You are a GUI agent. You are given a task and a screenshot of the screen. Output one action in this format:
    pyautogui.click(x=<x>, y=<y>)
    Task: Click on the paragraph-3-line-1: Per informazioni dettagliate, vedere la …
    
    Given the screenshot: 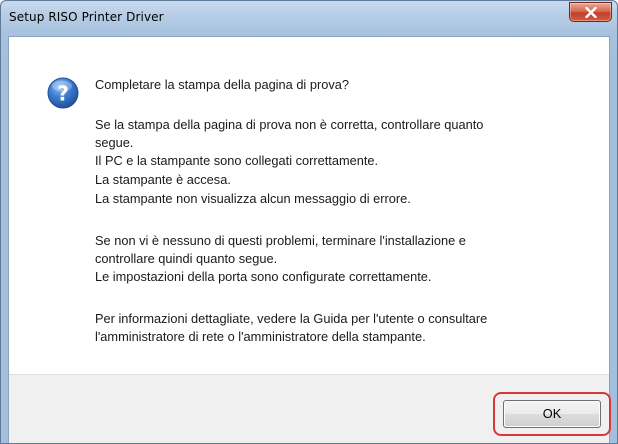 What is the action you would take?
    pyautogui.click(x=291, y=318)
    